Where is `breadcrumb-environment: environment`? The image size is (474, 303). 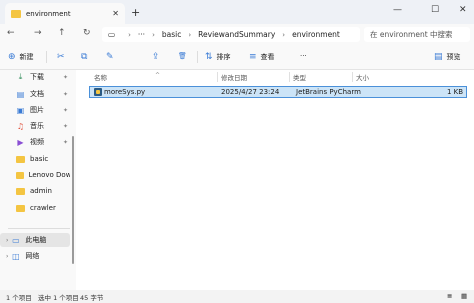
breadcrumb-environment: environment is located at coordinates (316, 34).